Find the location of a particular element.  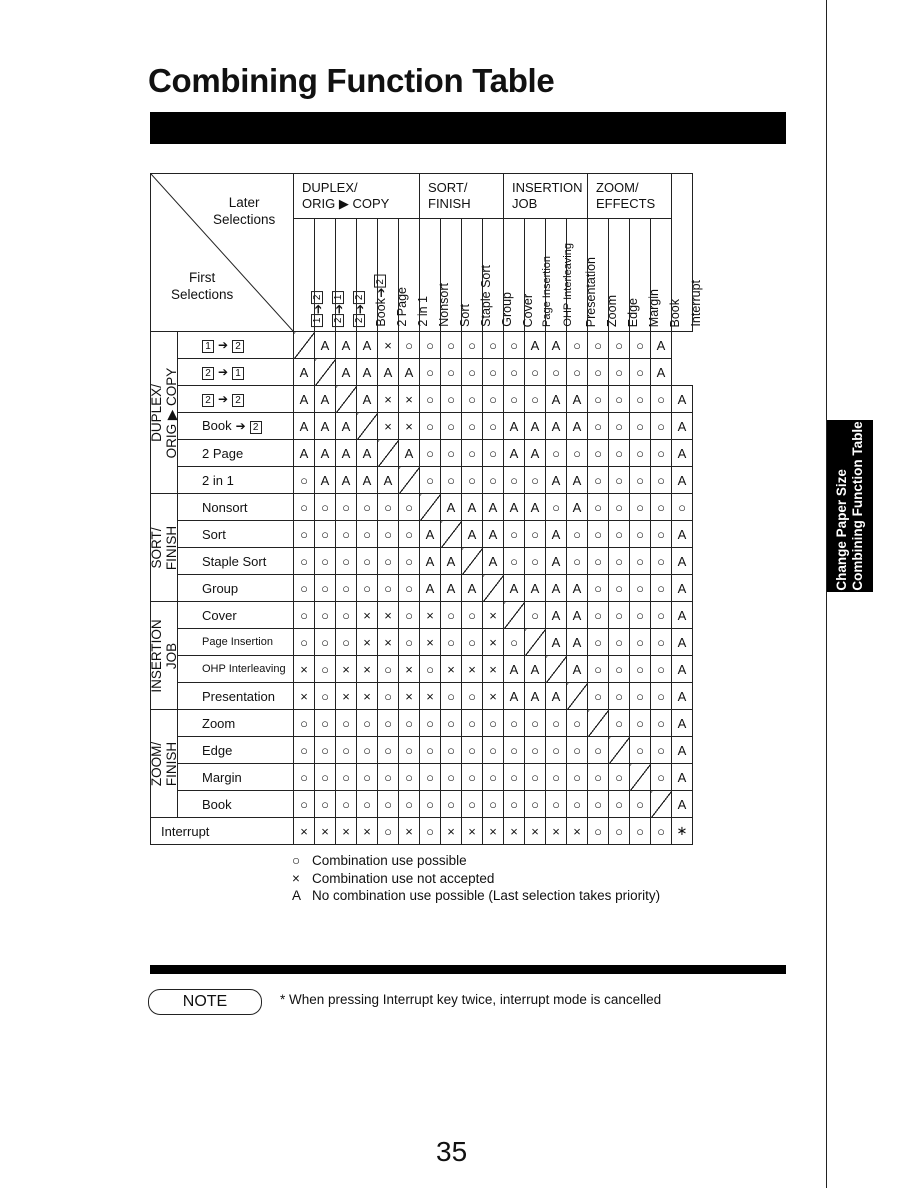

table-row: Book ➔ 2 A A A × × ○ ○ ○ ○ A A A A ○ ○ ○ ○ A is located at coordinates (422, 426).